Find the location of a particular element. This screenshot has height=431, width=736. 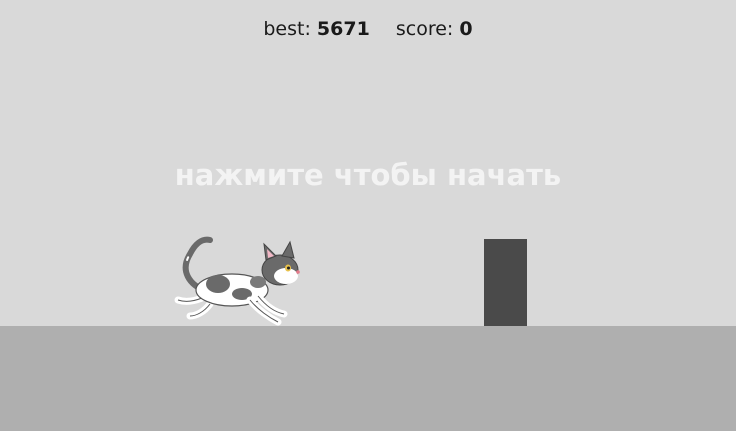

best-score: best: 5671 is located at coordinates (316, 29).